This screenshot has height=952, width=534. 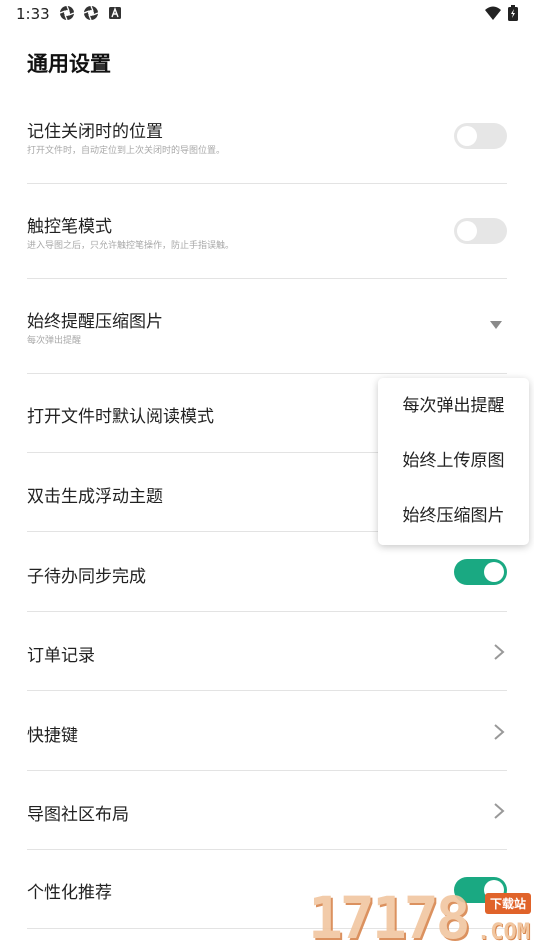 What do you see at coordinates (61, 656) in the screenshot?
I see `setting-label: 订单记录` at bounding box center [61, 656].